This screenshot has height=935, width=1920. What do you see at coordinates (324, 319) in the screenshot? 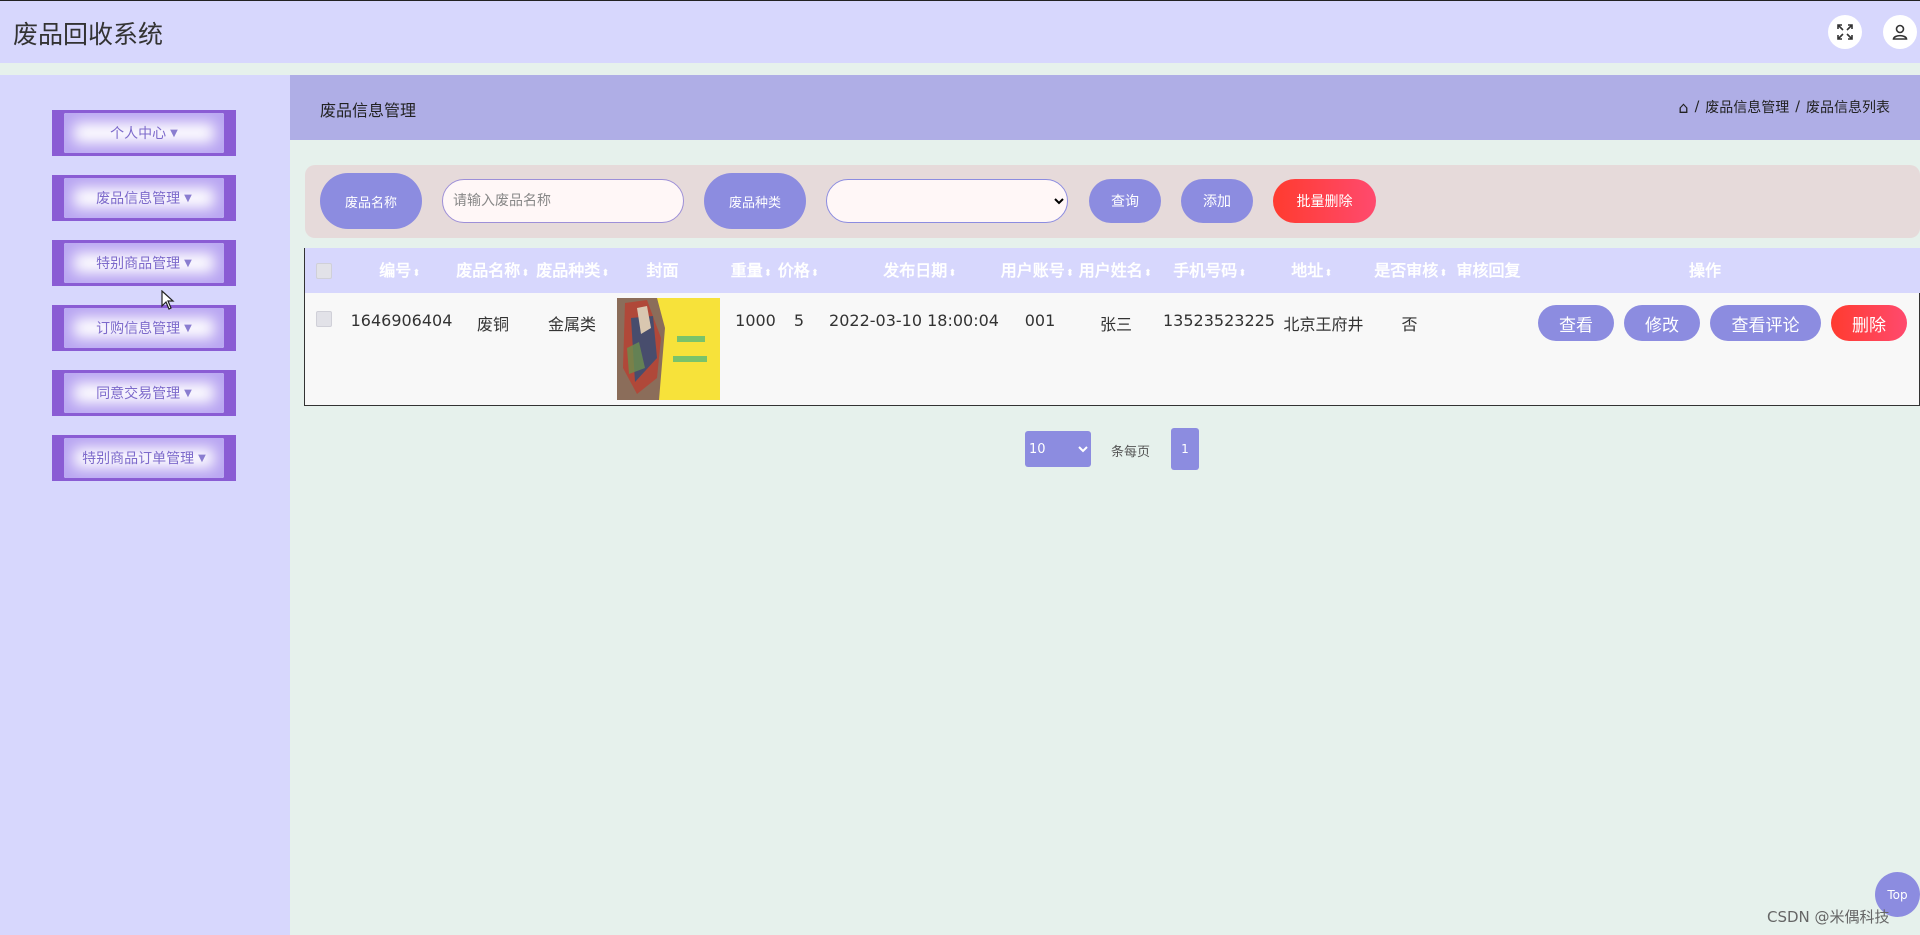
I see `row-checkbox` at bounding box center [324, 319].